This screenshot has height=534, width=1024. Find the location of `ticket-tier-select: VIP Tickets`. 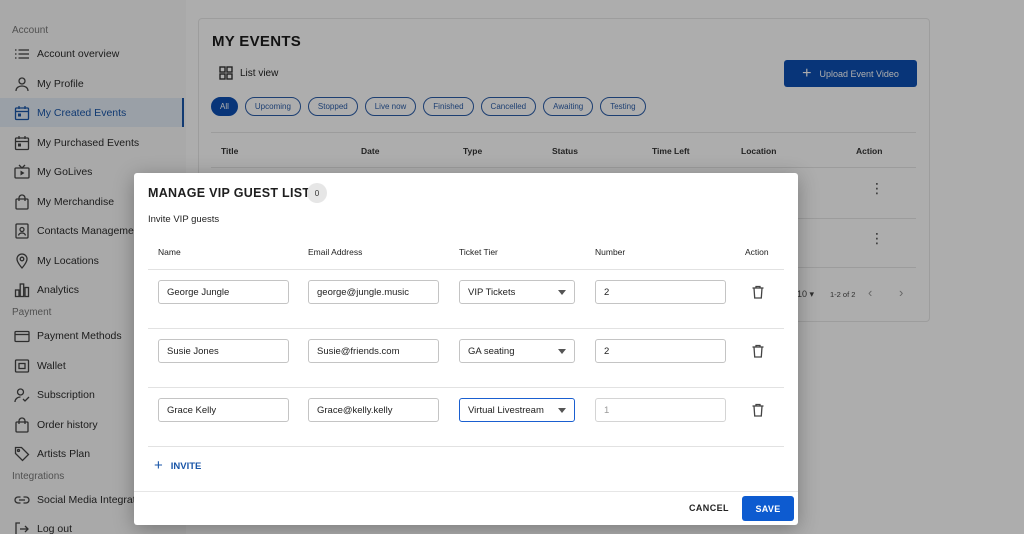

ticket-tier-select: VIP Tickets is located at coordinates (517, 292).